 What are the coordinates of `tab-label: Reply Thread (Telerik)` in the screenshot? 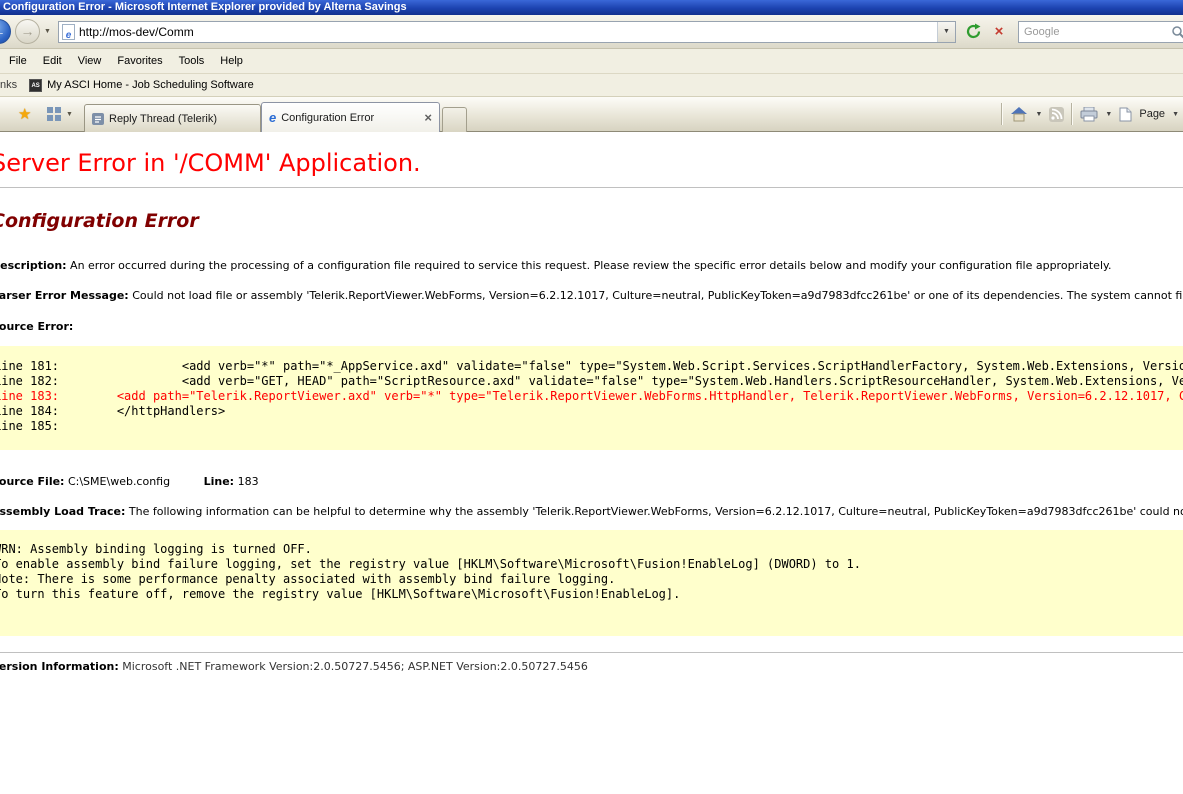 It's located at (163, 118).